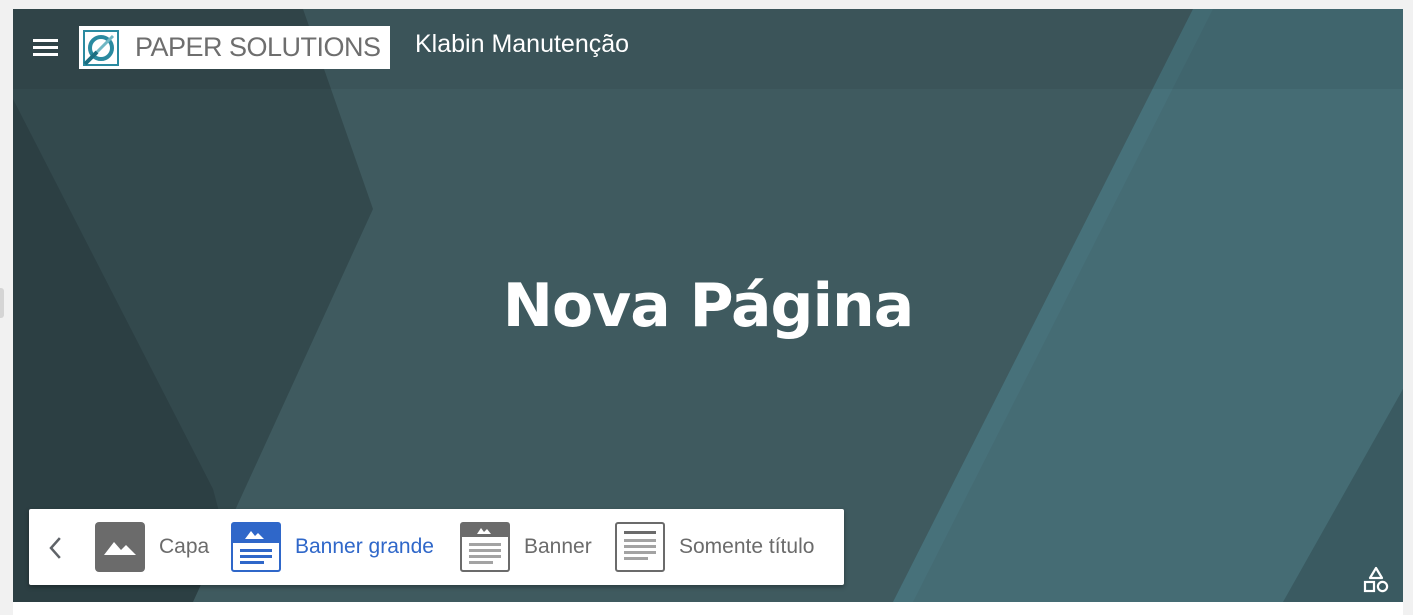 The width and height of the screenshot is (1413, 615). What do you see at coordinates (256, 547) in the screenshot?
I see `large-banner-icon` at bounding box center [256, 547].